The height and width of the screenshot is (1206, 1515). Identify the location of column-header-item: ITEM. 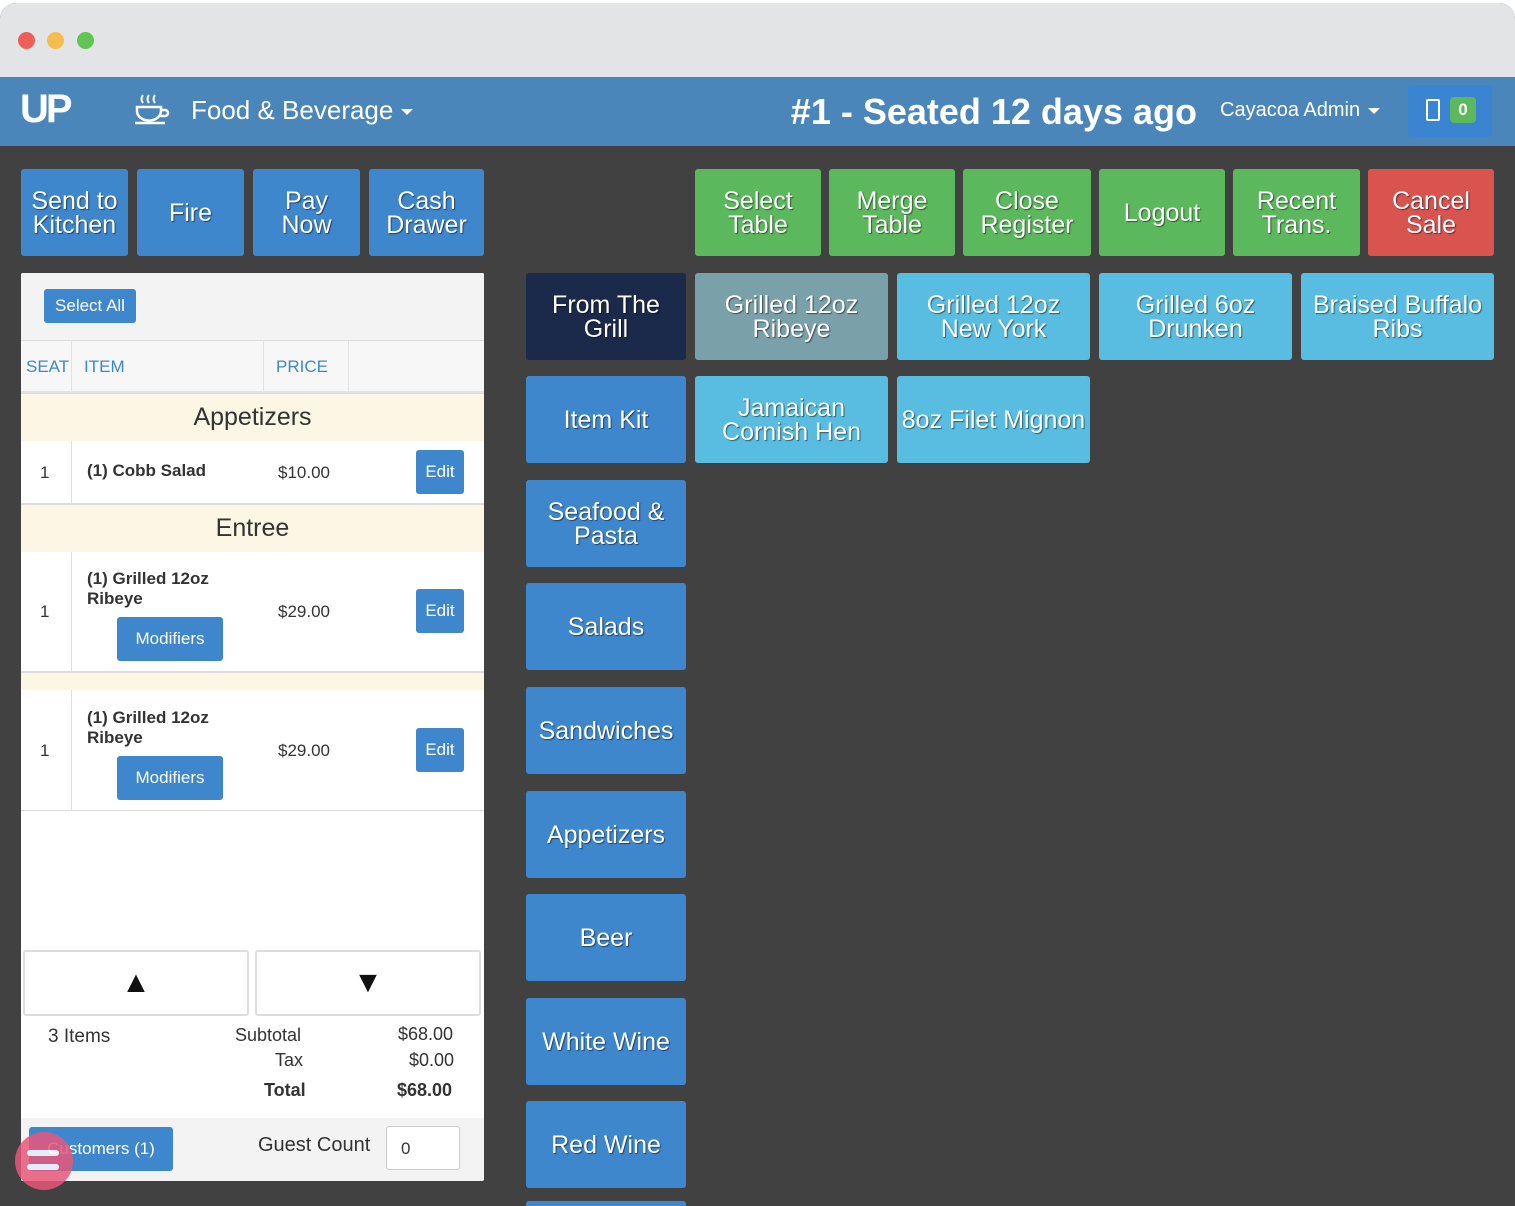
(104, 366).